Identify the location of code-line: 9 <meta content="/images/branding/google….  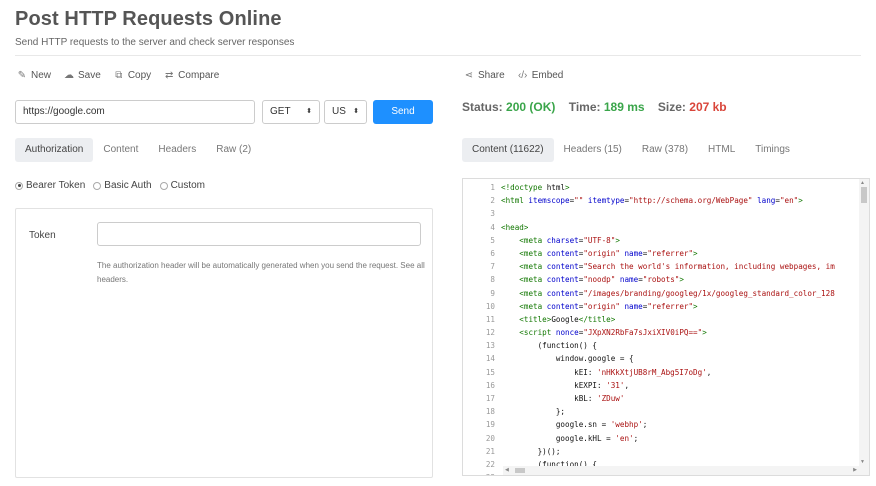
(660, 293).